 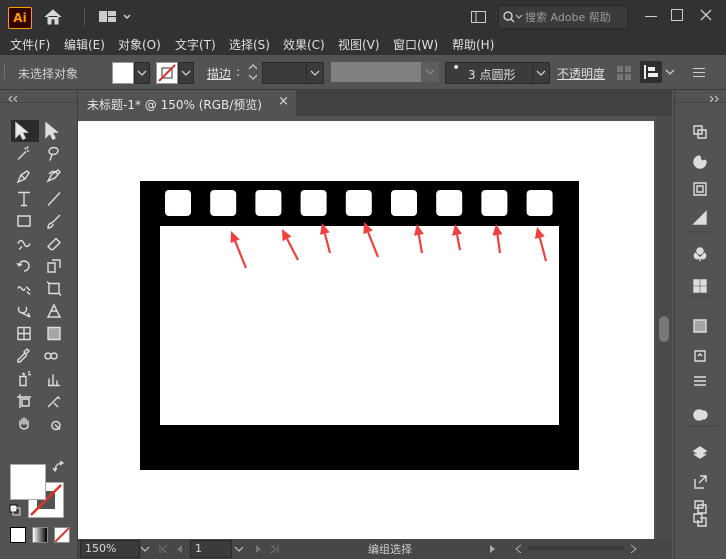 What do you see at coordinates (24, 401) in the screenshot?
I see `artboard-icon` at bounding box center [24, 401].